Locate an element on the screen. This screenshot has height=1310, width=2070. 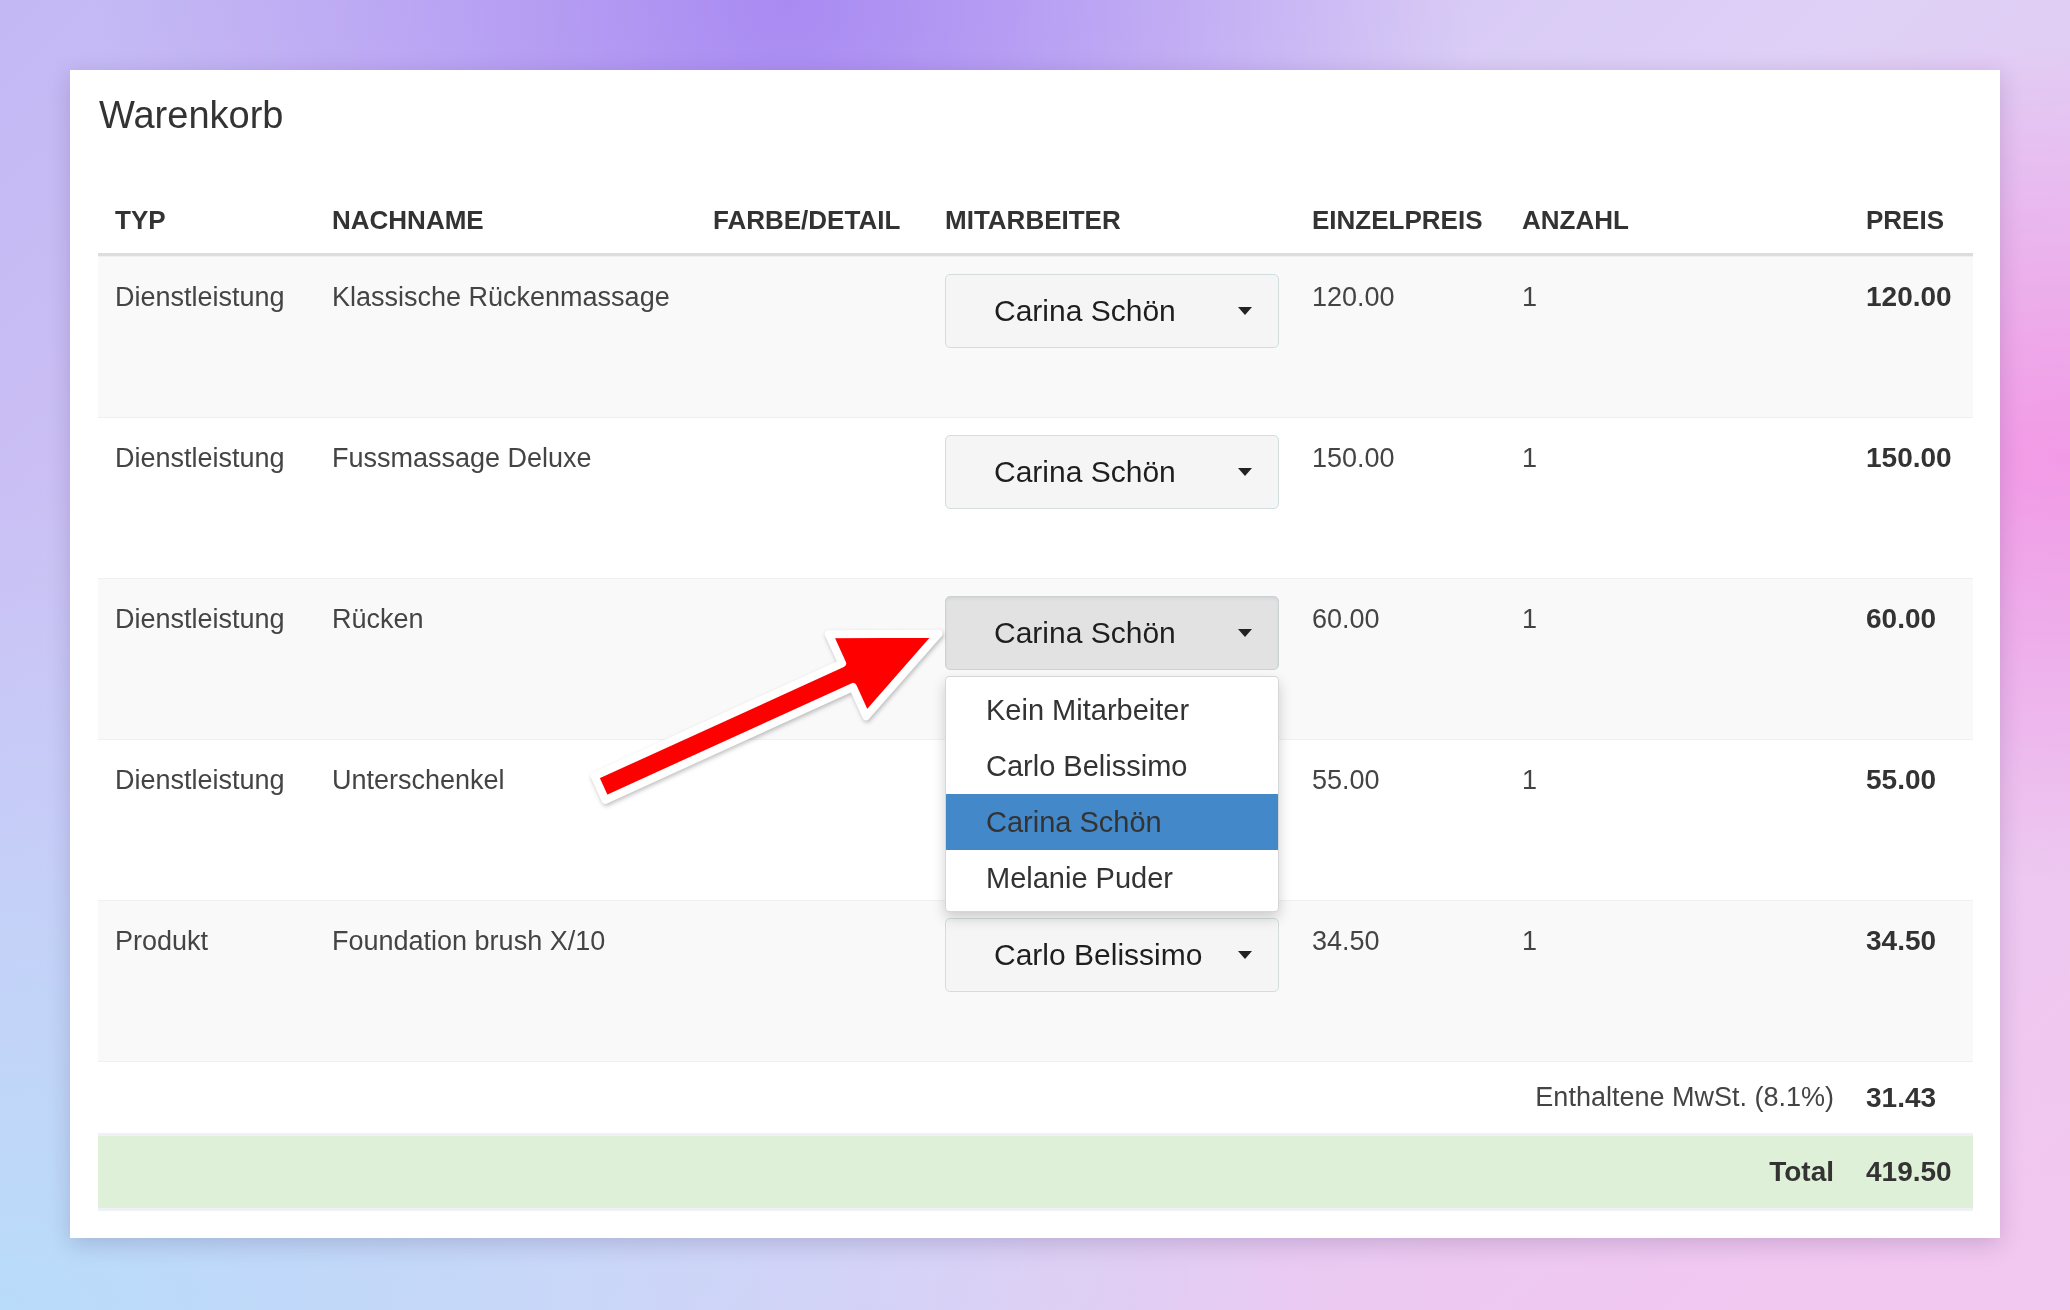
unit-price: 120.00 is located at coordinates (1353, 297).